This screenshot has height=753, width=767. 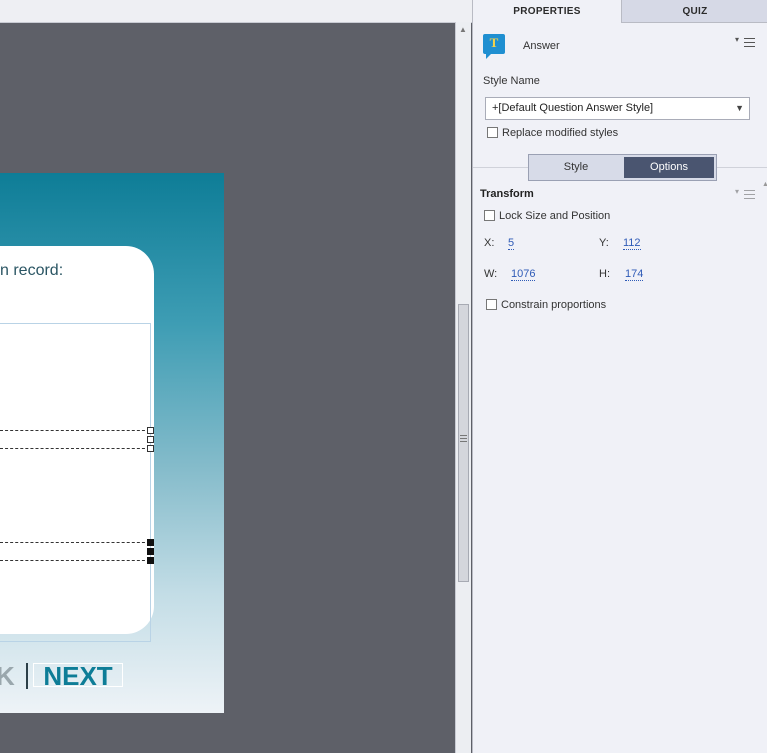 What do you see at coordinates (694, 11) in the screenshot?
I see `tab-quiz: QUIZ` at bounding box center [694, 11].